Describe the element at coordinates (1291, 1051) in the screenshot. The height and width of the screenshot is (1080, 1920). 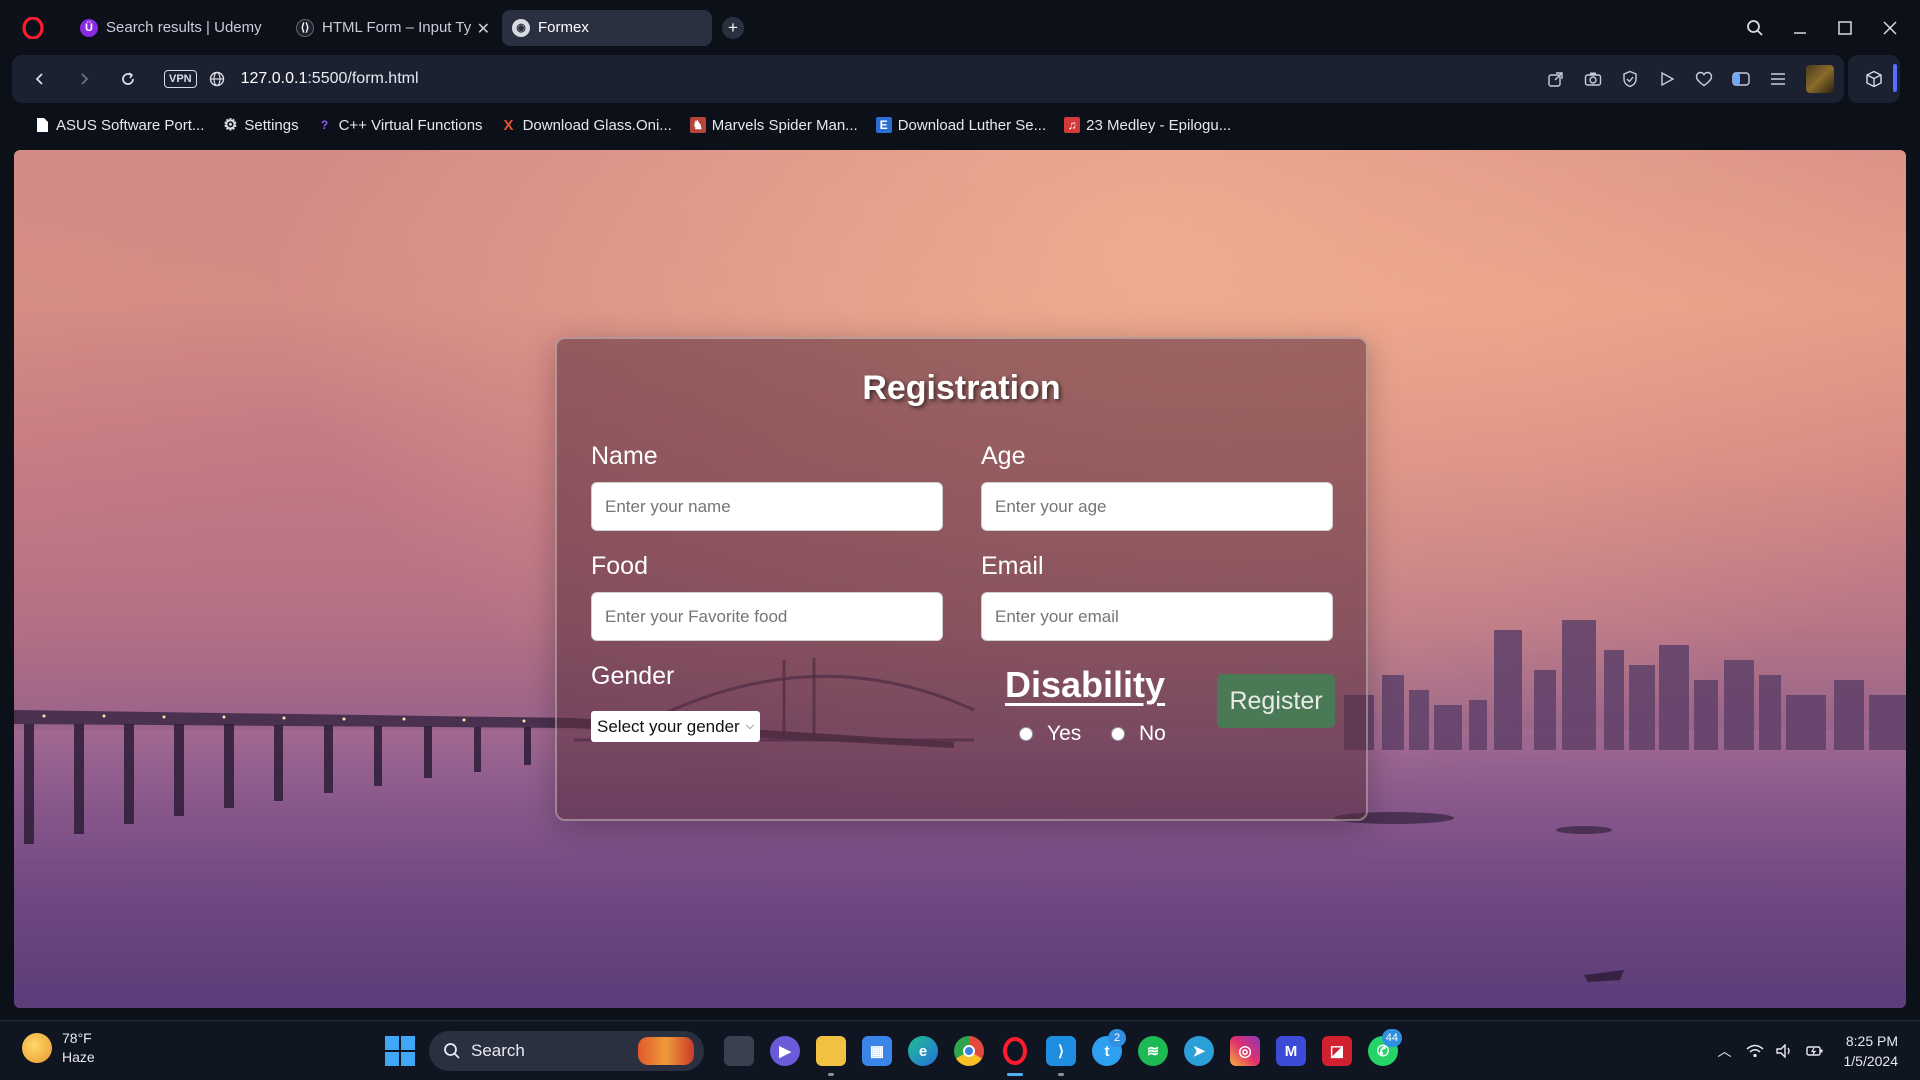
I see `maestro-app: M` at that location.